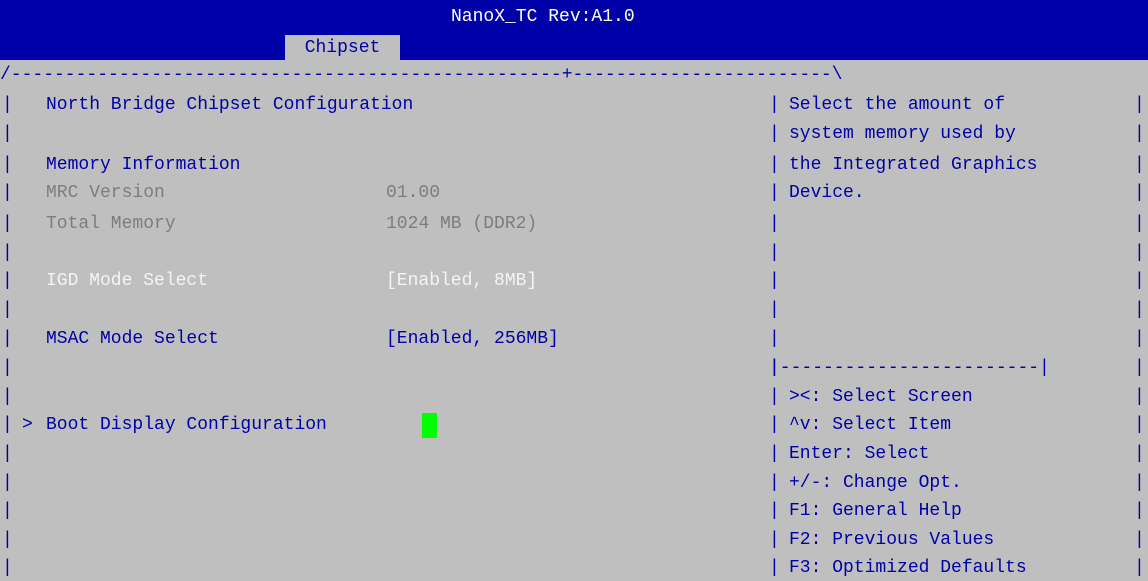 The width and height of the screenshot is (1148, 581). I want to click on memory-info-heading: Memory Information, so click(143, 165).